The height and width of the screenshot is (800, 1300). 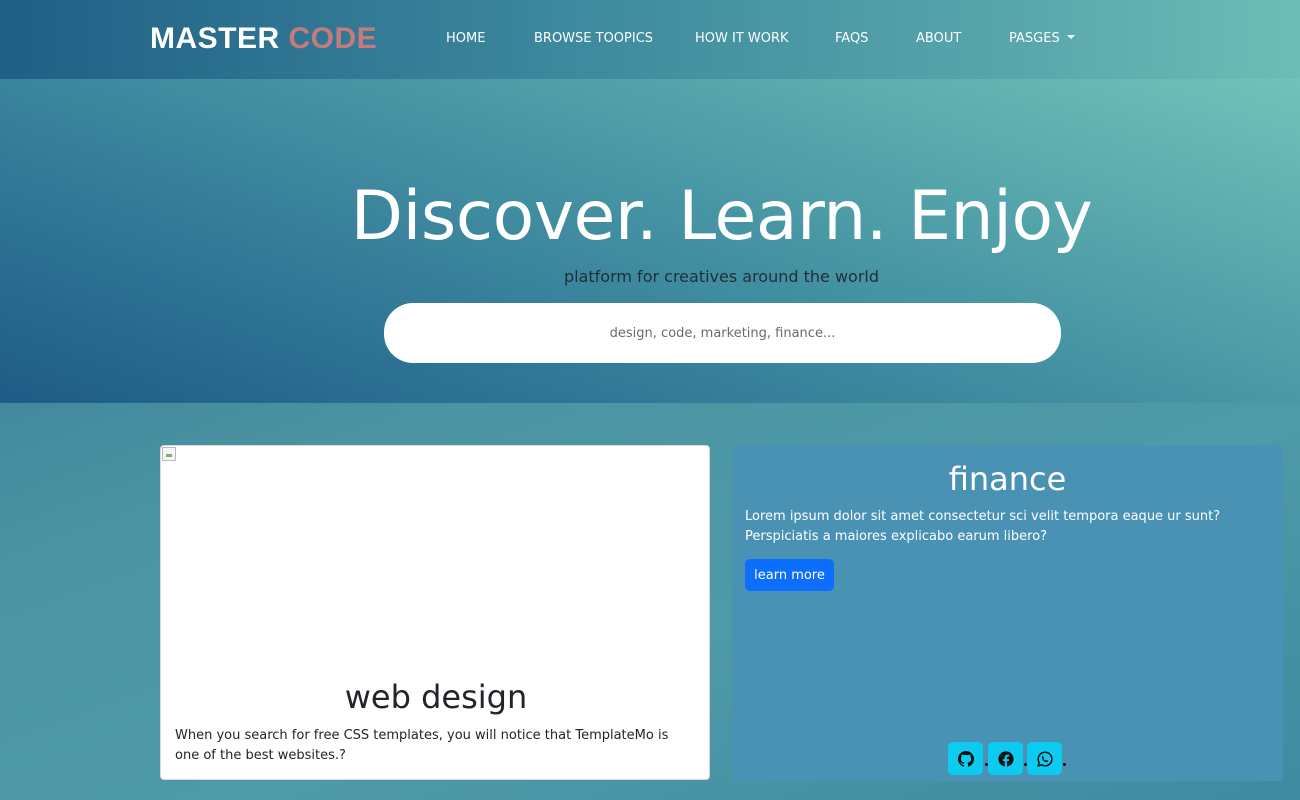 What do you see at coordinates (1007, 479) in the screenshot?
I see `card-title: finance` at bounding box center [1007, 479].